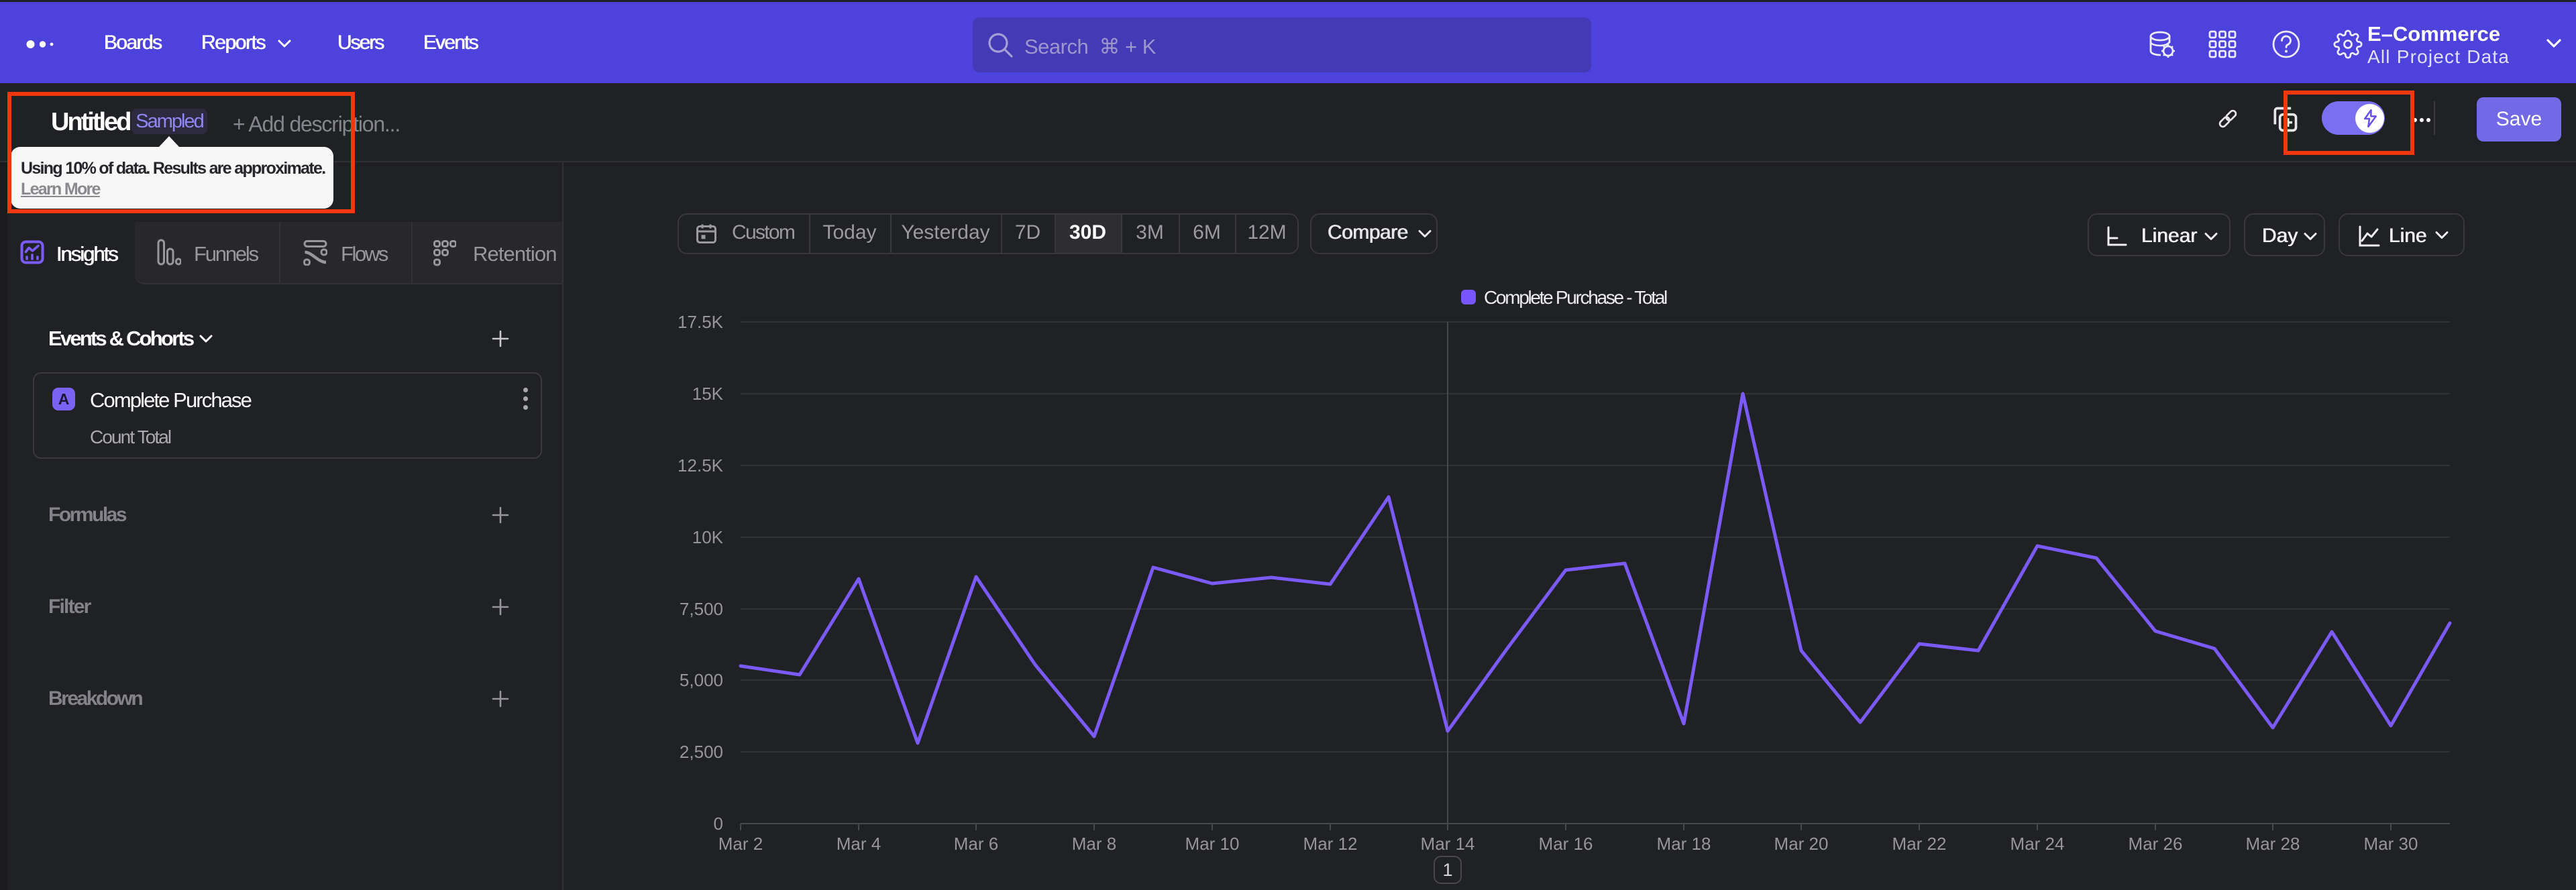 The image size is (2576, 890). What do you see at coordinates (740, 844) in the screenshot?
I see `svg-text: Mar 2` at bounding box center [740, 844].